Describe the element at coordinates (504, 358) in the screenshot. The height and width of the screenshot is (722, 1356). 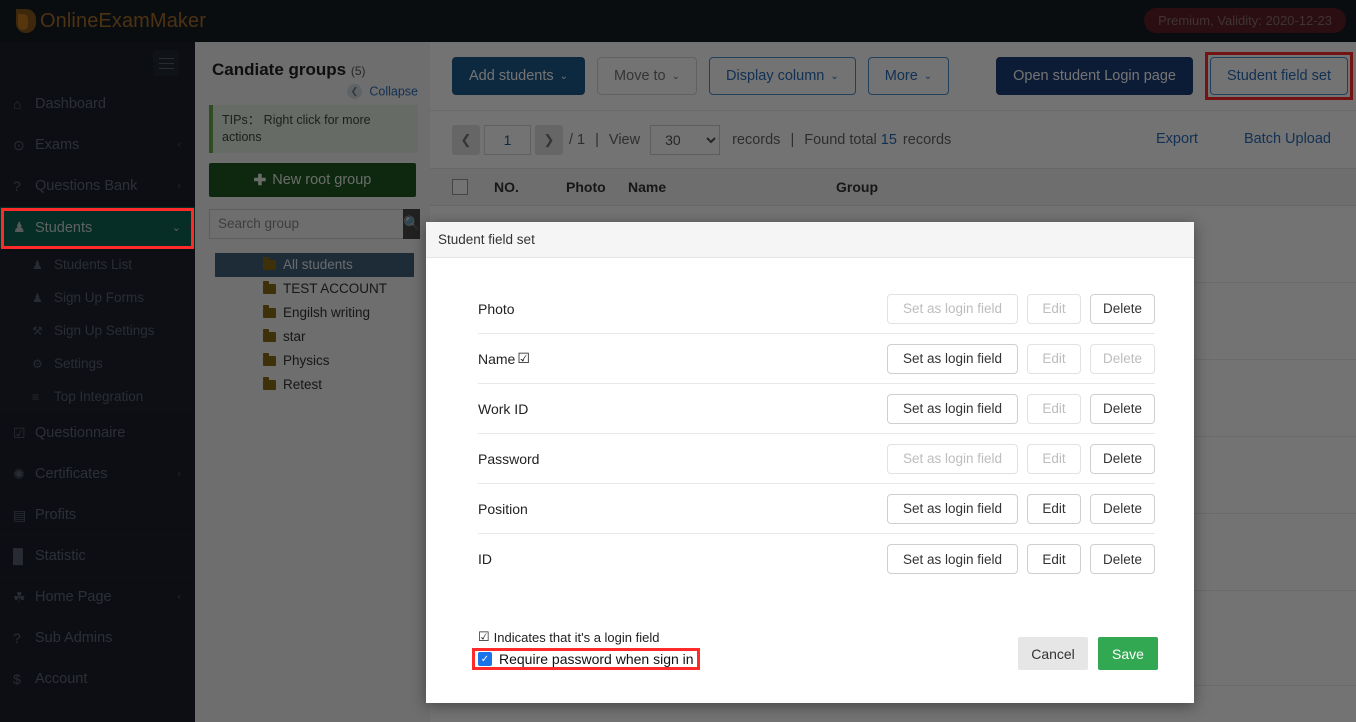
I see `field-name: Name ☑` at that location.